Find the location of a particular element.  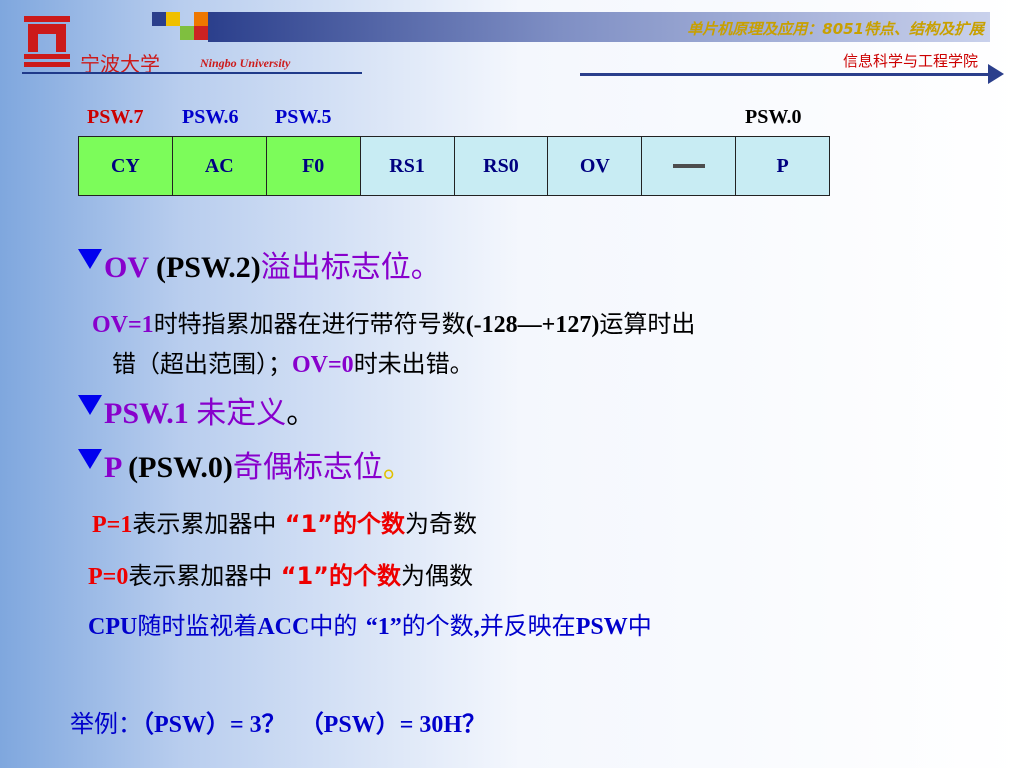

example-q2: （PSW）= 30H？ is located at coordinates (393, 725).